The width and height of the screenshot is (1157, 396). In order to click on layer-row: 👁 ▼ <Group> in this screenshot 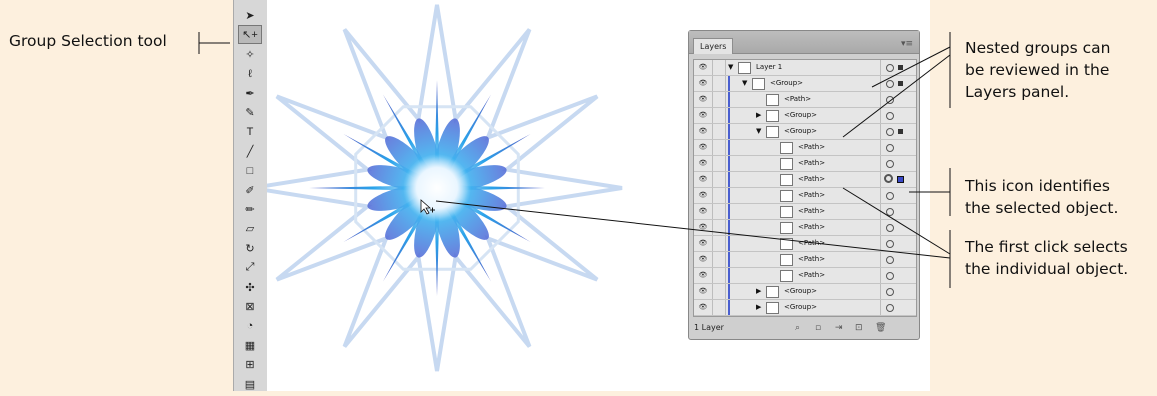, I will do `click(805, 132)`.